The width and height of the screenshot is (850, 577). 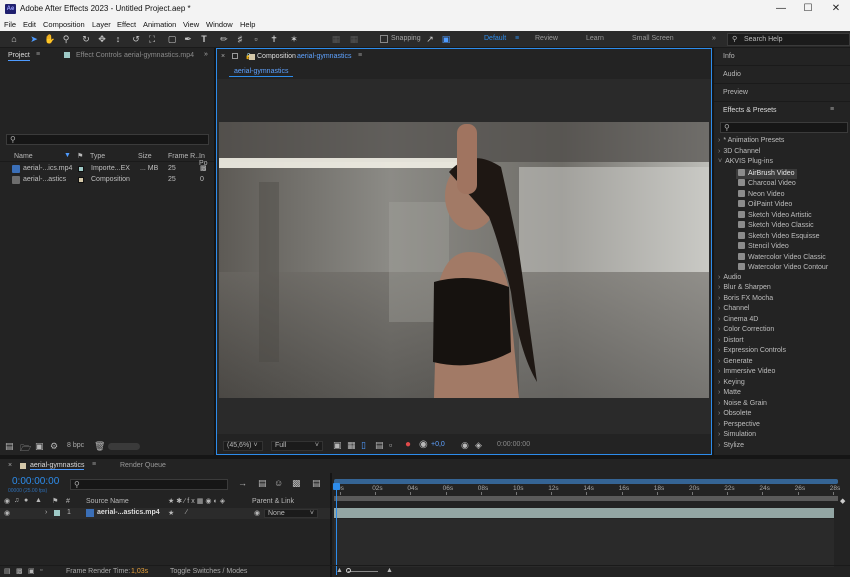 What do you see at coordinates (360, 55) in the screenshot?
I see `composition-panel-menu-icon: ≡` at bounding box center [360, 55].